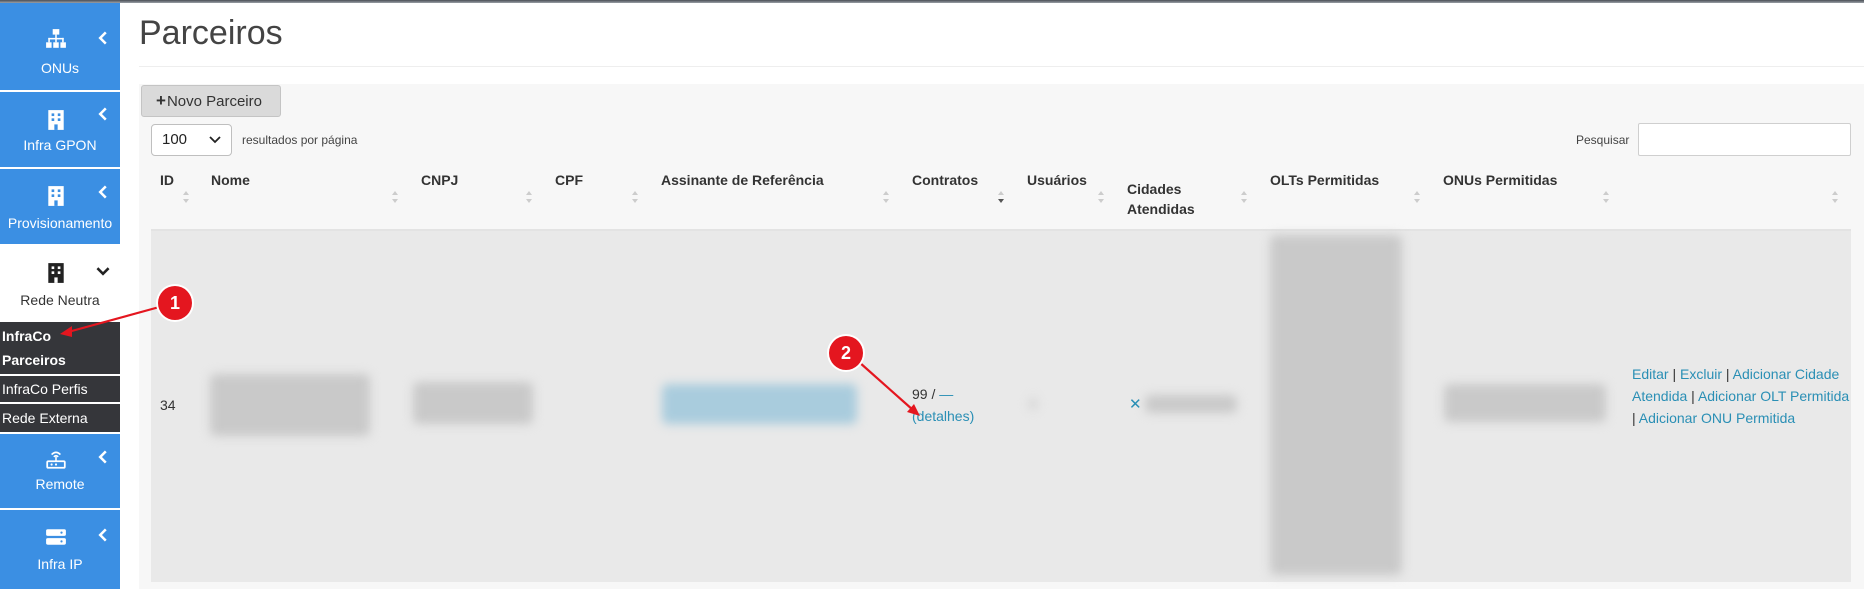  I want to click on page-length-label: resultados por página, so click(300, 140).